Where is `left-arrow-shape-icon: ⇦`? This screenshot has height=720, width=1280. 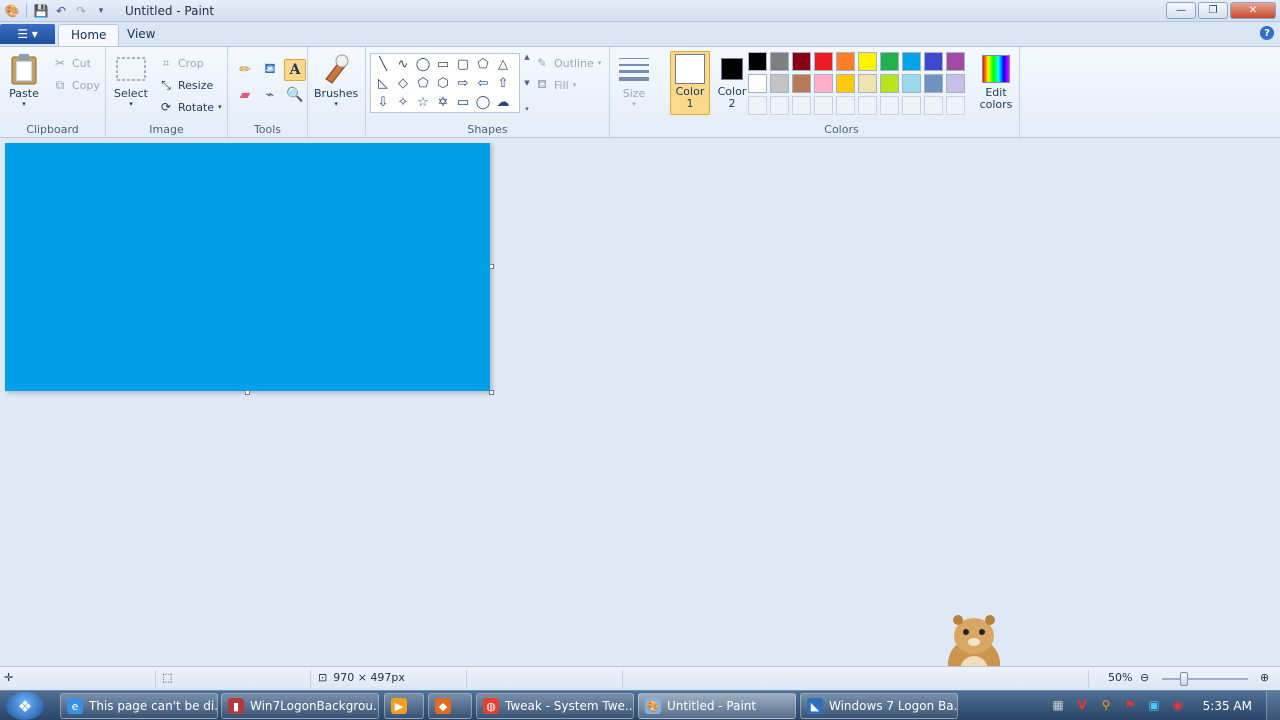
left-arrow-shape-icon: ⇦ is located at coordinates (483, 83).